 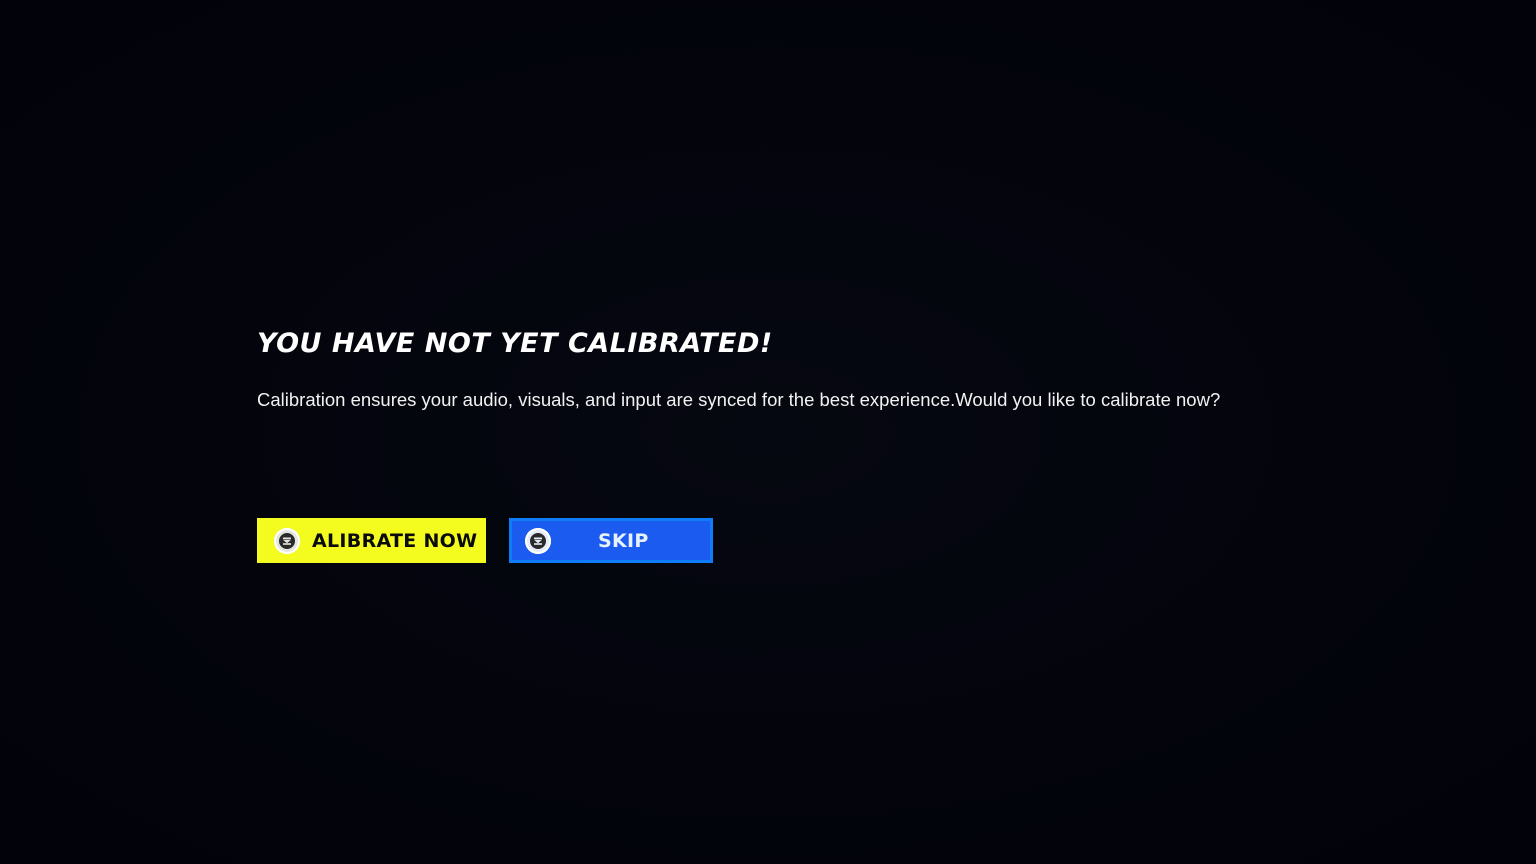 I want to click on calibrate-now-label: ALIBRATE NOW, so click(x=395, y=540).